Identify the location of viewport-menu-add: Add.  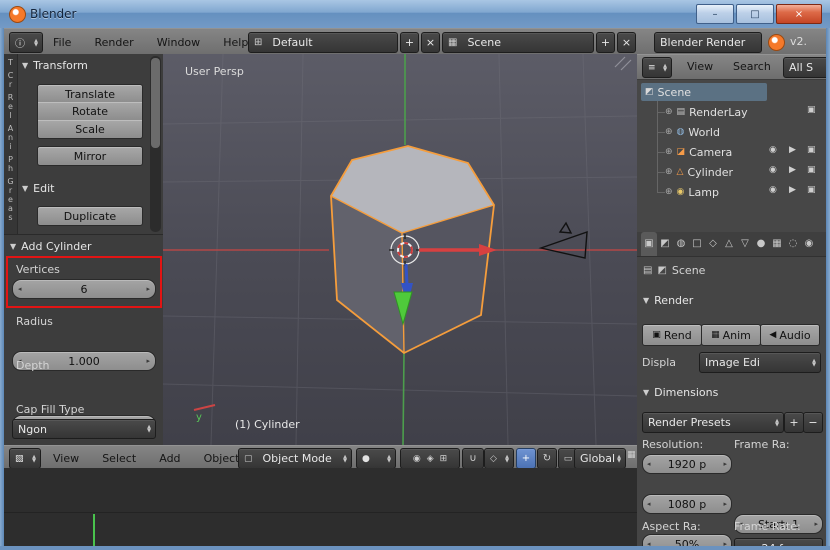
(169, 459).